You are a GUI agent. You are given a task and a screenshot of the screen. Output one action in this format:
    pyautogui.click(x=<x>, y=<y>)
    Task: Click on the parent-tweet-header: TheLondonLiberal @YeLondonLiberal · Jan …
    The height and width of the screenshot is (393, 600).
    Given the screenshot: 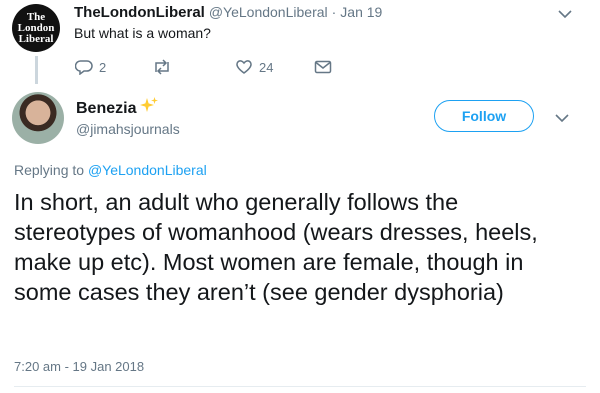 What is the action you would take?
    pyautogui.click(x=228, y=12)
    